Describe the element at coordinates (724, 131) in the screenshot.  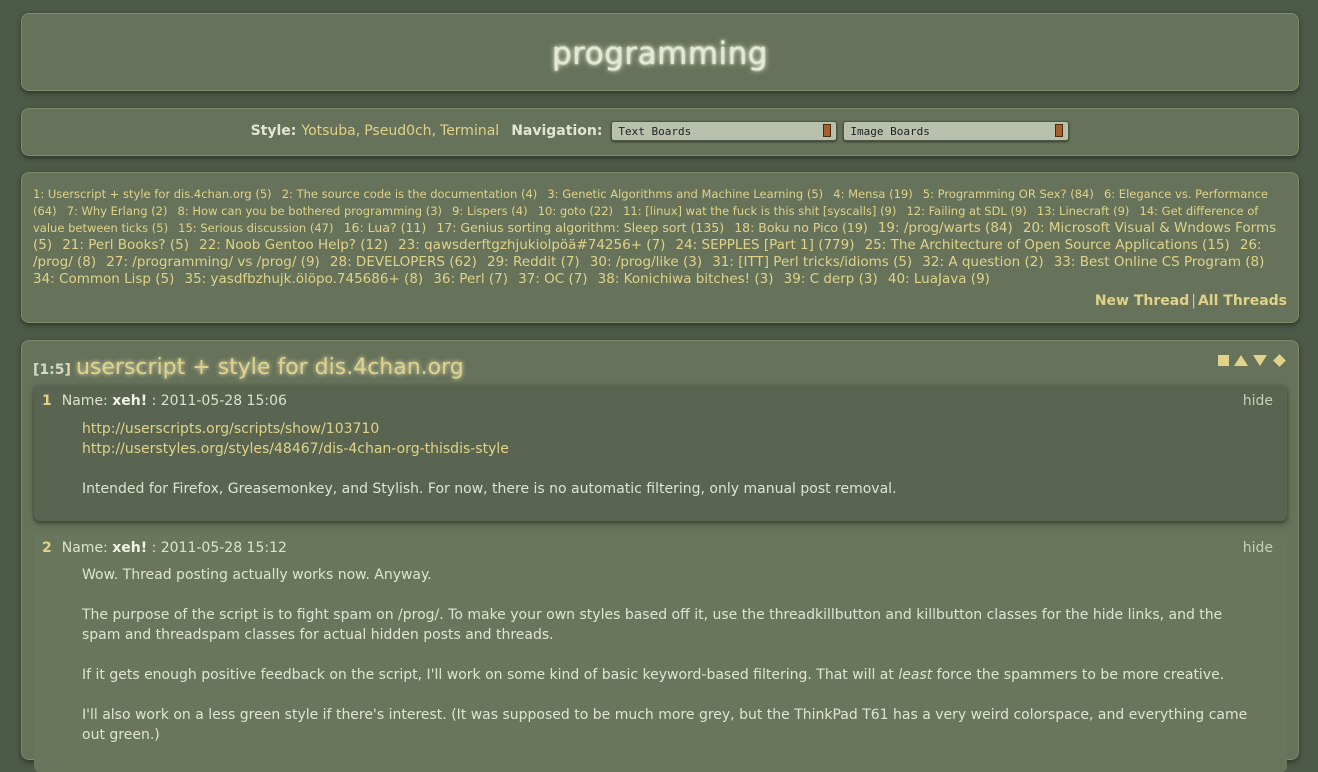
I see `text-boards-select: Text Boards` at that location.